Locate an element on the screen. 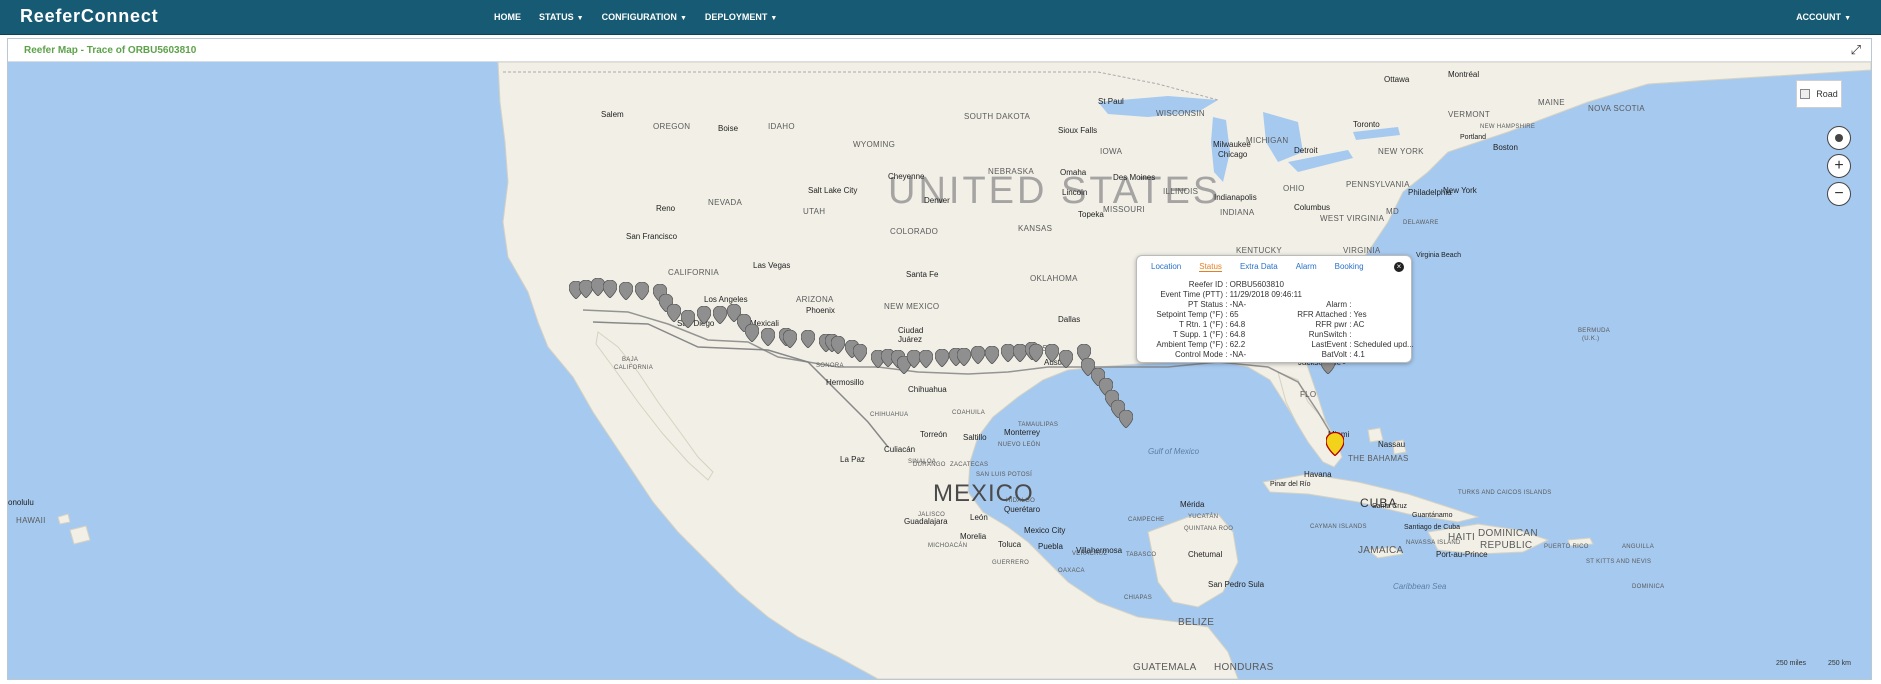  road-layer-toggle: Road is located at coordinates (1819, 94).